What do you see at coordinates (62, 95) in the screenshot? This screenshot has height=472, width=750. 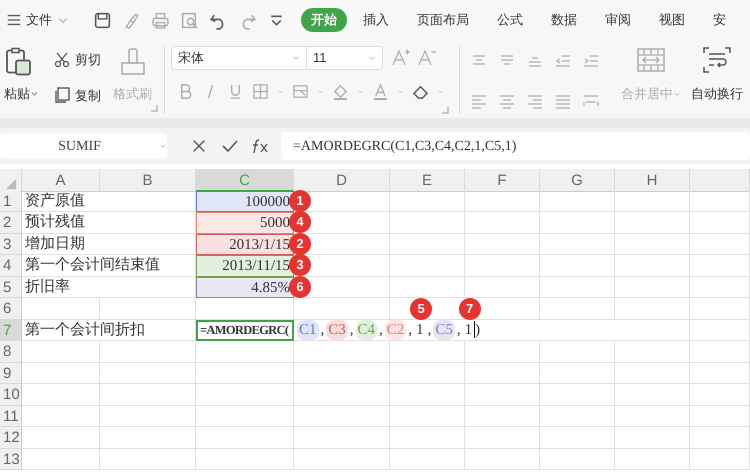 I see `copy-icon` at bounding box center [62, 95].